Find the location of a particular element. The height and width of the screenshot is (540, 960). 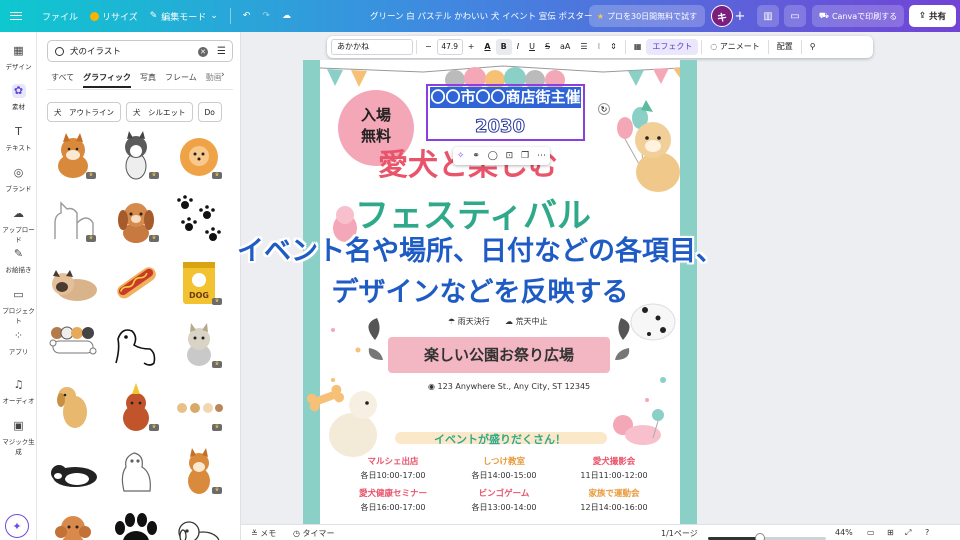

events-heading: イベントが盛りだくさん！ is located at coordinates (500, 439).